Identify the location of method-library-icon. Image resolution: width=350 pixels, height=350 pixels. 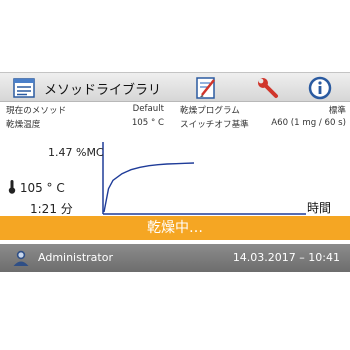
(24, 88).